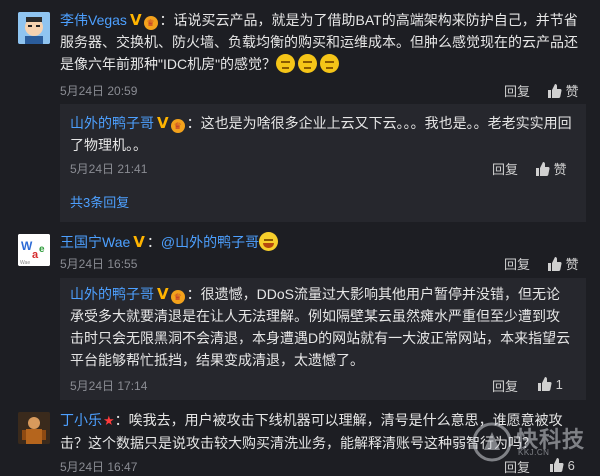 This screenshot has height=476, width=600. I want to click on svg-text: e, so click(42, 249).